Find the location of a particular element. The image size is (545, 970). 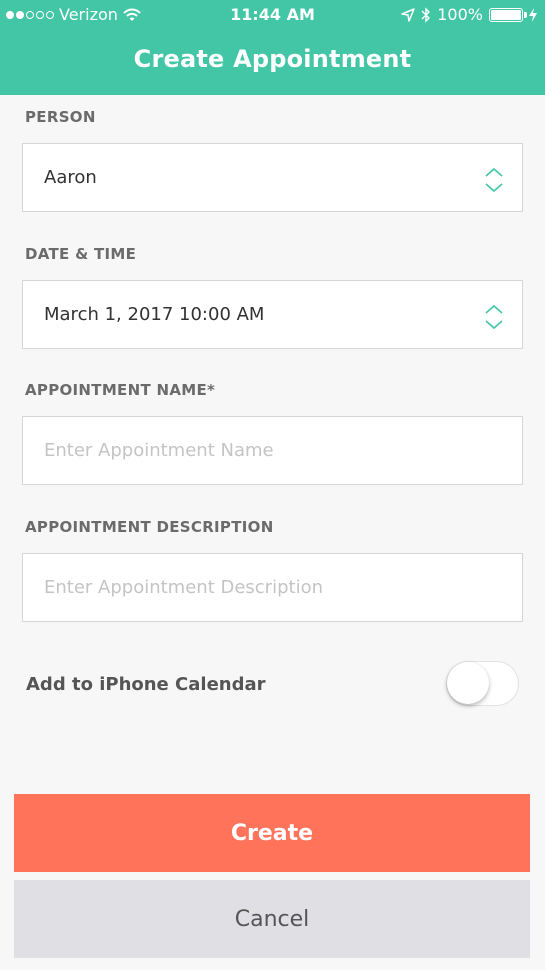

charging-bolt-icon is located at coordinates (533, 14).